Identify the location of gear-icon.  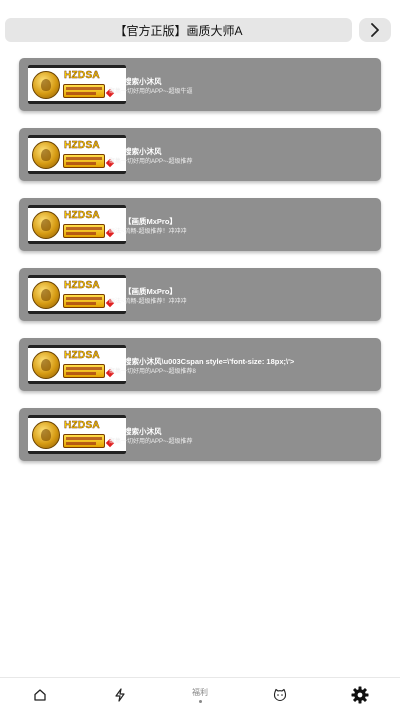
(360, 695).